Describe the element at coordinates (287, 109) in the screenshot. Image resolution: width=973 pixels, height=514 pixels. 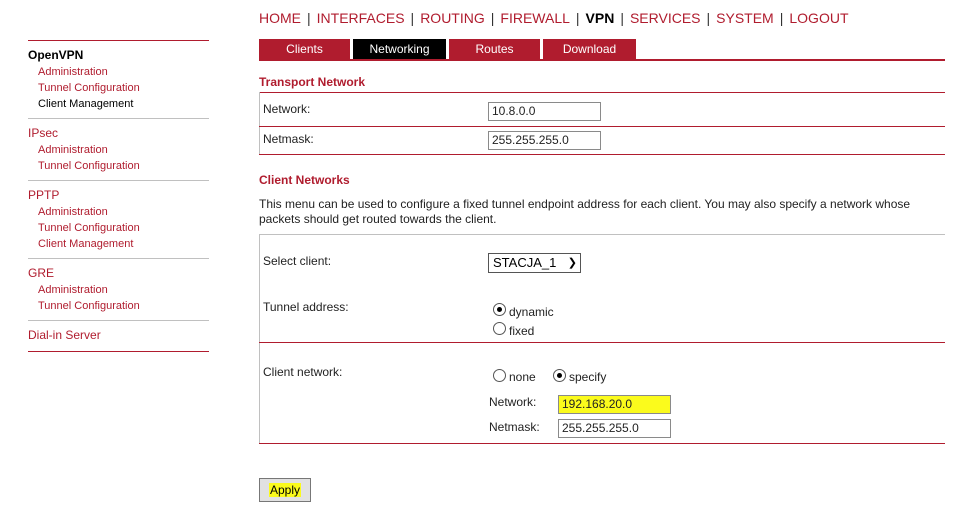
I see `transport-network-label: Network:` at that location.